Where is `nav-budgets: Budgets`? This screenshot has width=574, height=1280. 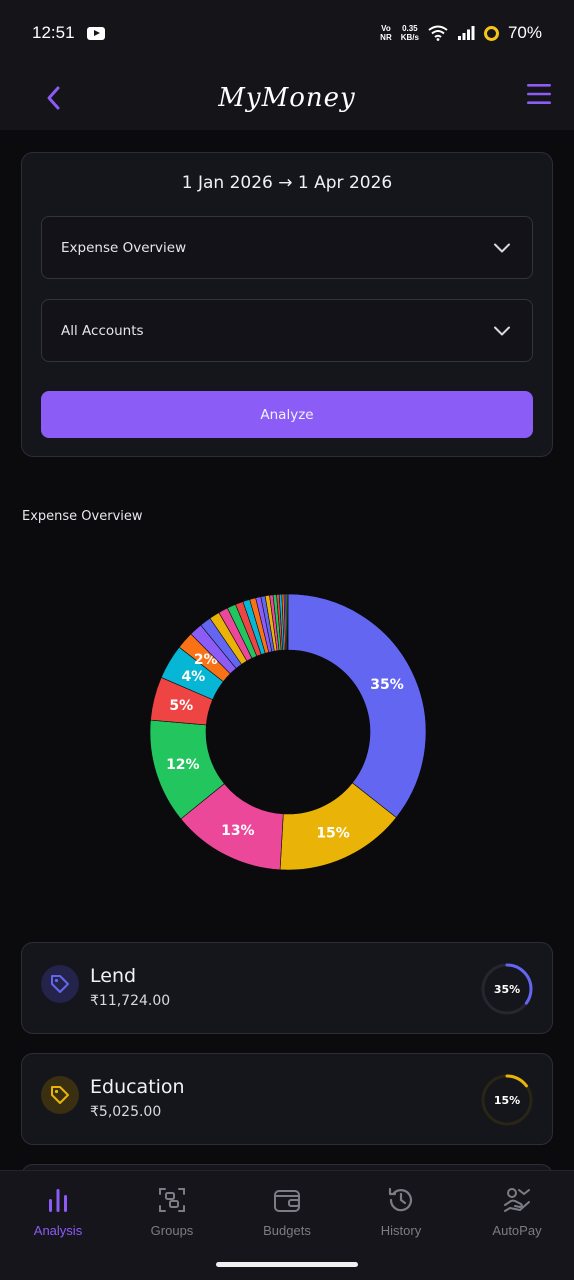
nav-budgets: Budgets is located at coordinates (287, 1211).